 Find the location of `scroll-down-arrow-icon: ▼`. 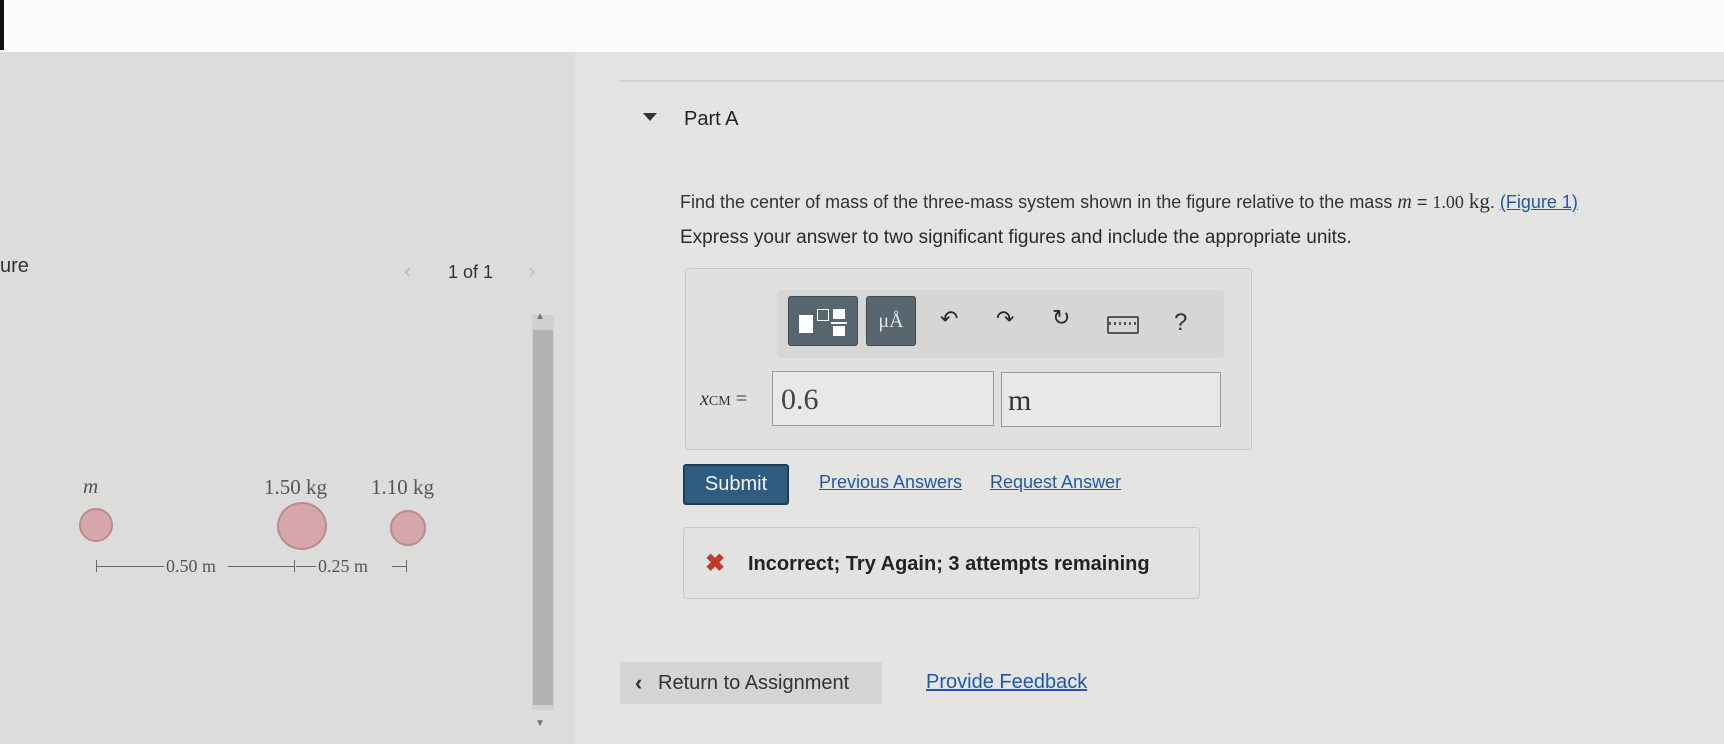

scroll-down-arrow-icon: ▼ is located at coordinates (540, 723).